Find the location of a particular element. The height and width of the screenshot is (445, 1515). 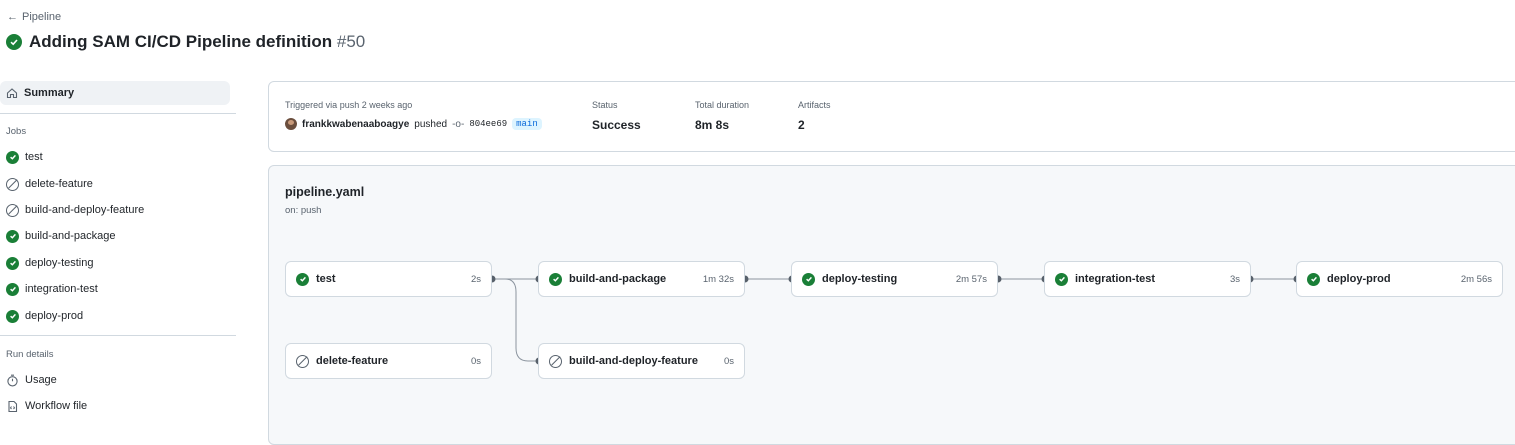

trigger-text: Triggered via push 2 weeks ago is located at coordinates (349, 105).